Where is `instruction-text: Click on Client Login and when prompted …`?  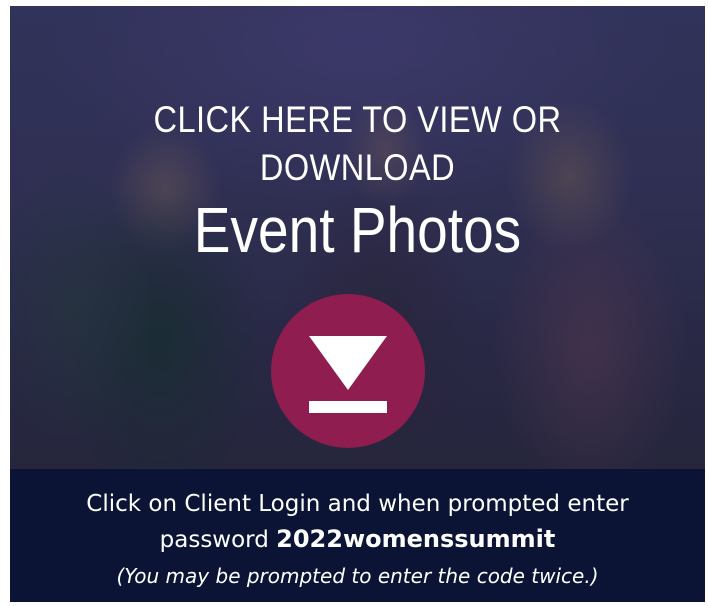 instruction-text: Click on Client Login and when prompted … is located at coordinates (357, 504).